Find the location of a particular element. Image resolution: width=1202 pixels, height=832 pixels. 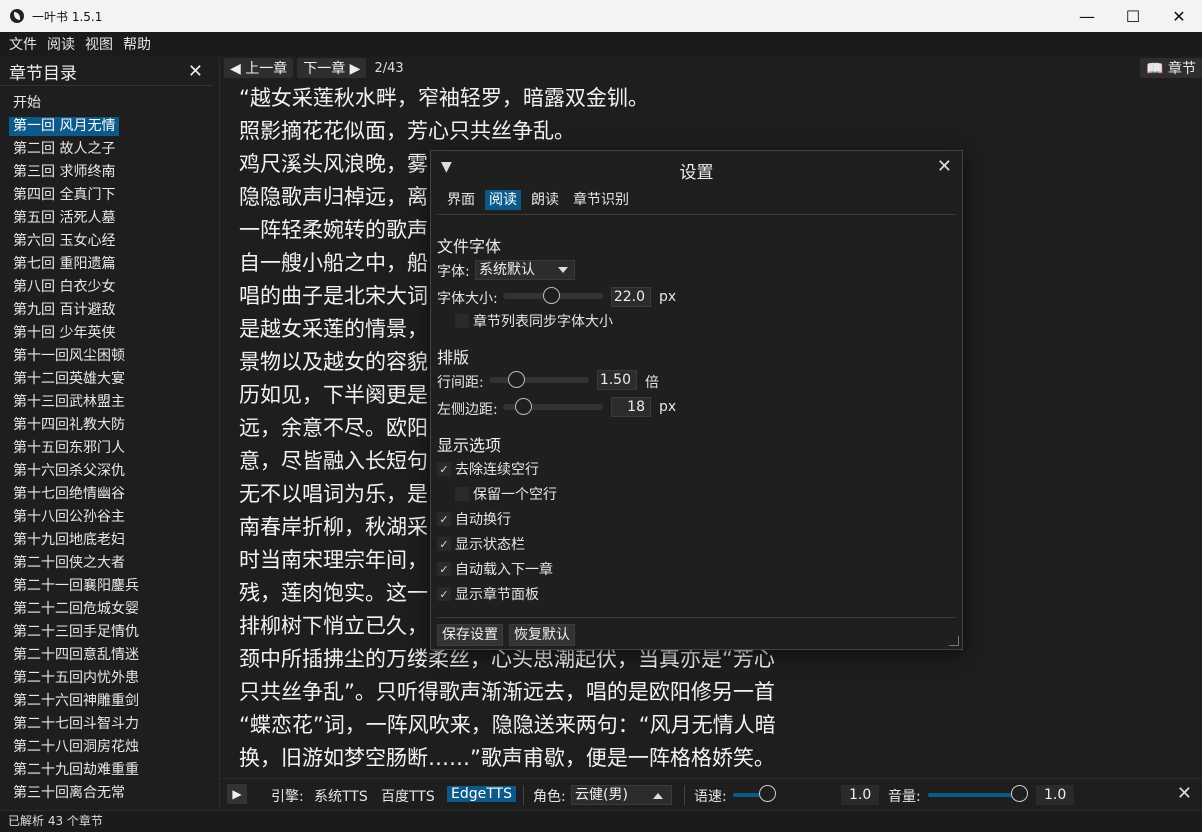

chapter-item: 第一回 风月无情 is located at coordinates (114, 126).